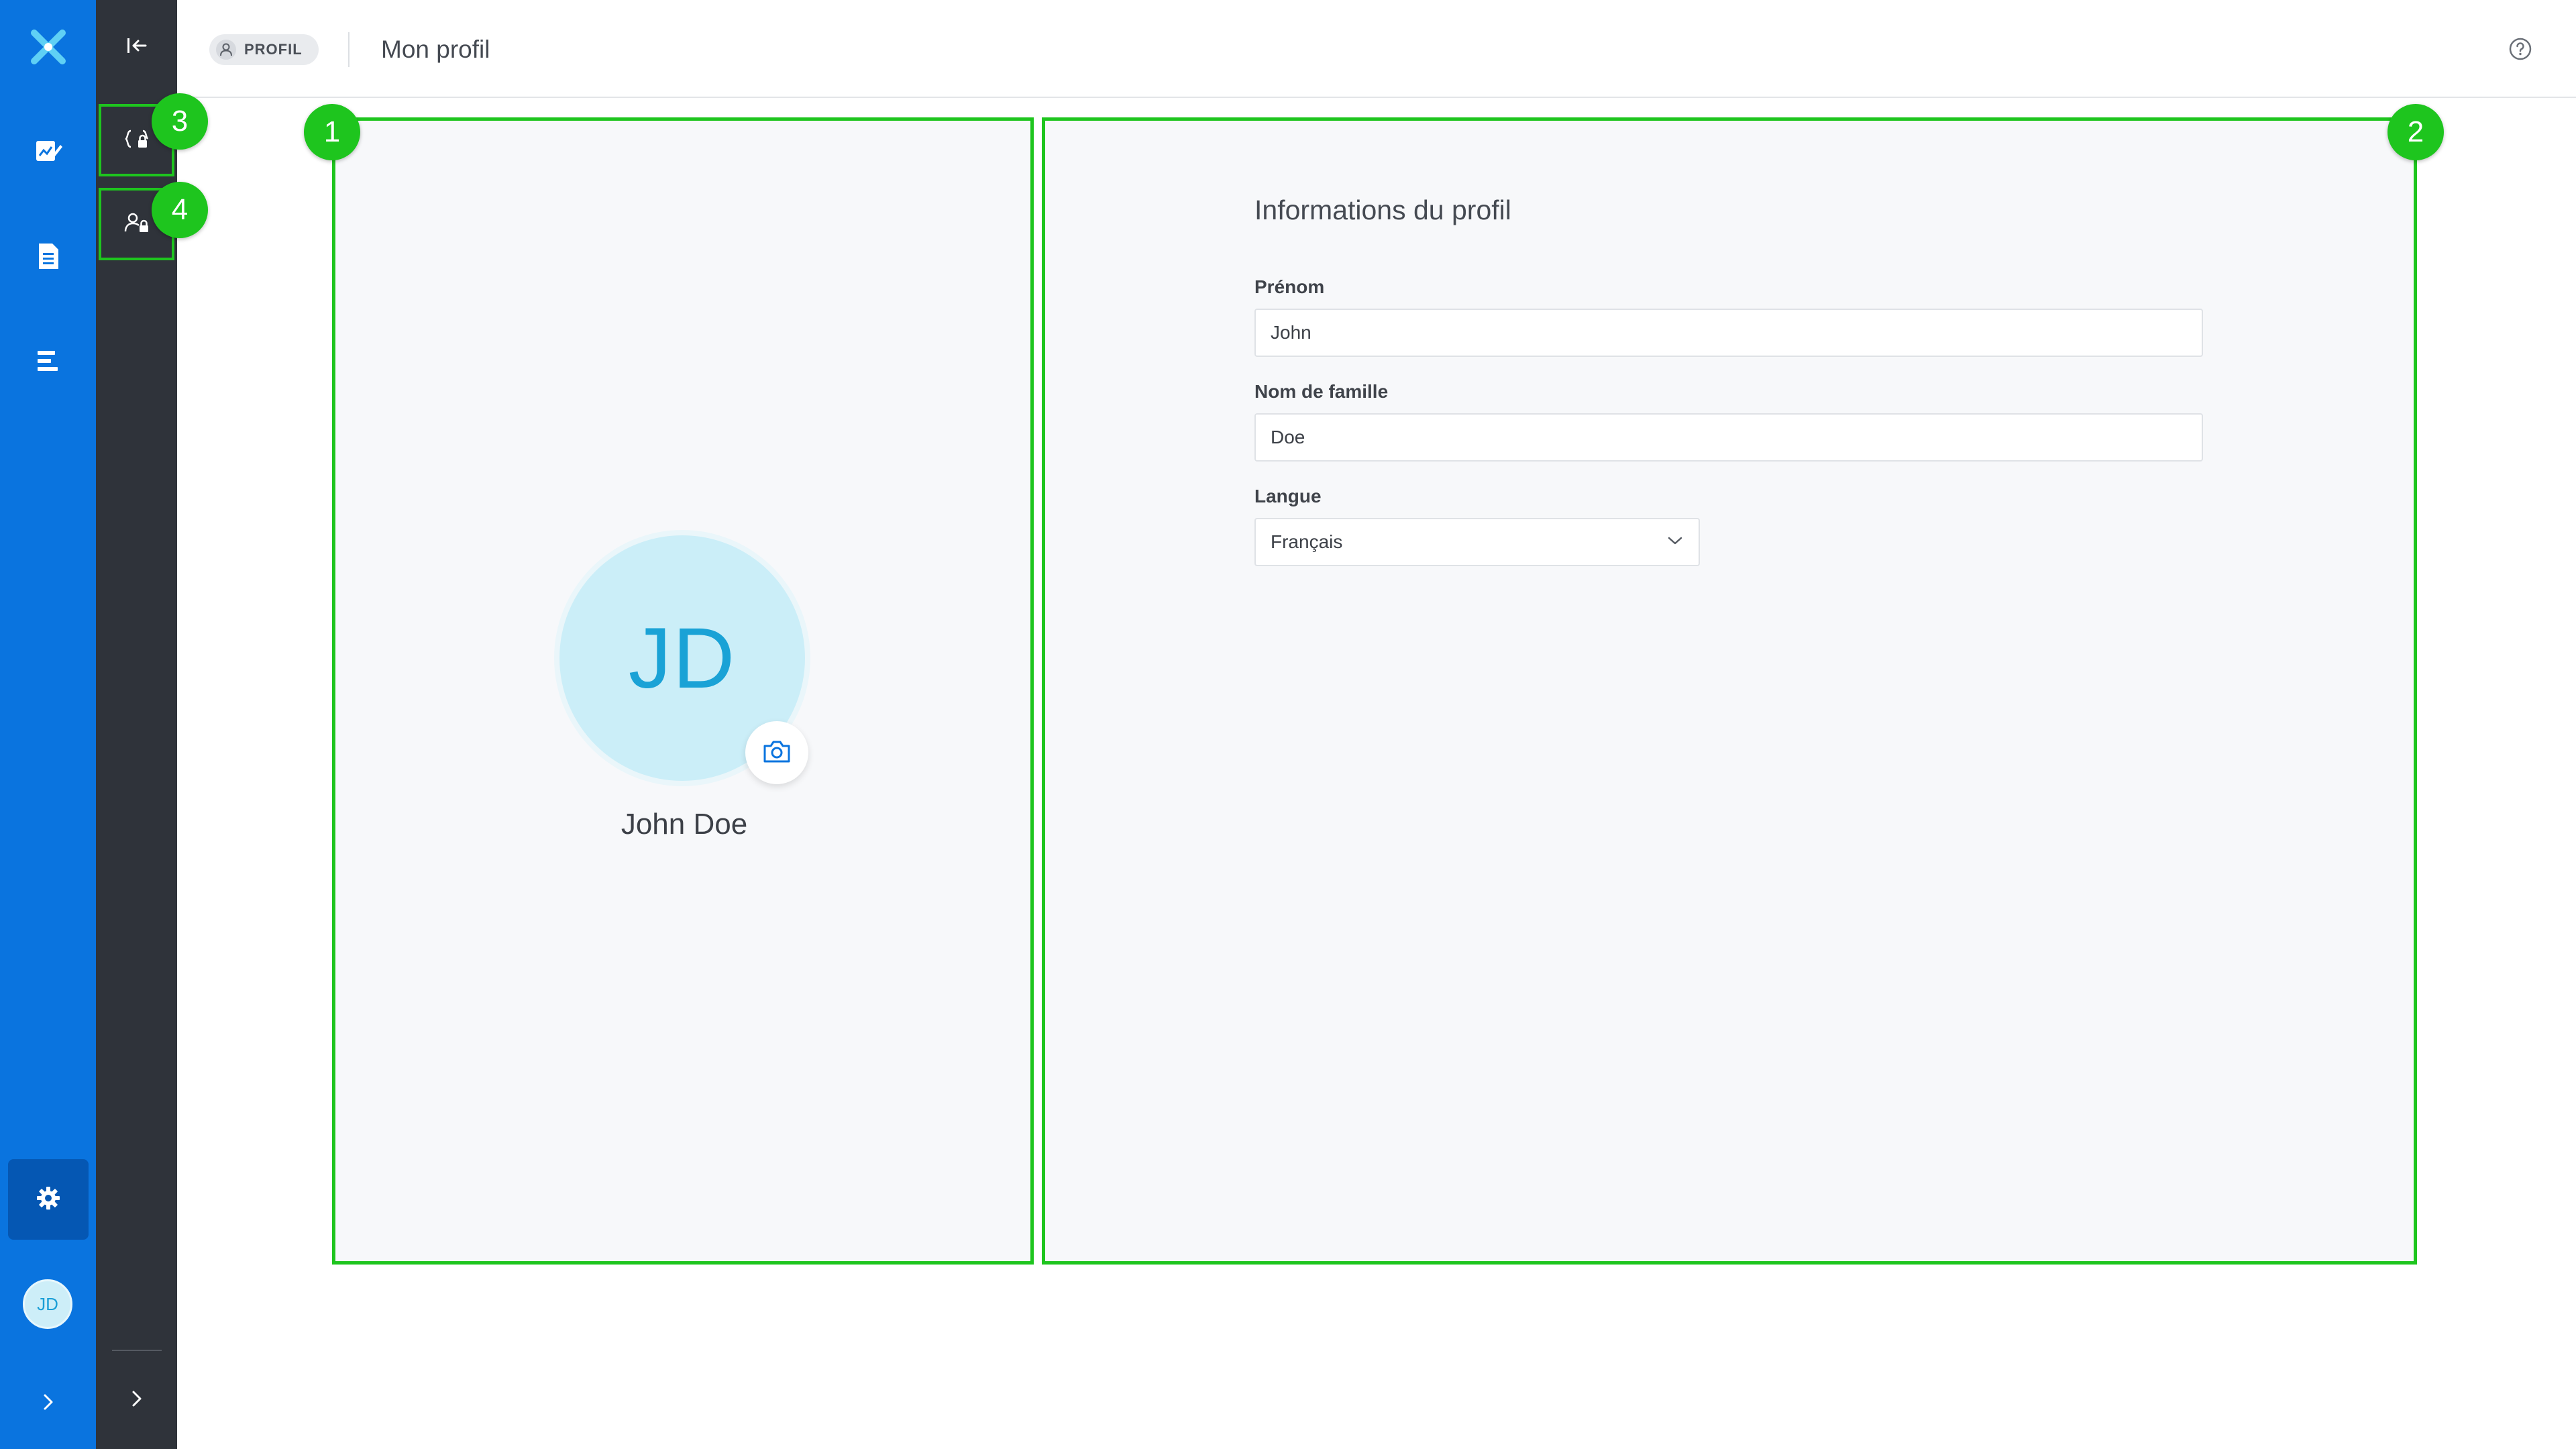 The image size is (2576, 1449). What do you see at coordinates (1289, 286) in the screenshot?
I see `first-name-label: Prénom` at bounding box center [1289, 286].